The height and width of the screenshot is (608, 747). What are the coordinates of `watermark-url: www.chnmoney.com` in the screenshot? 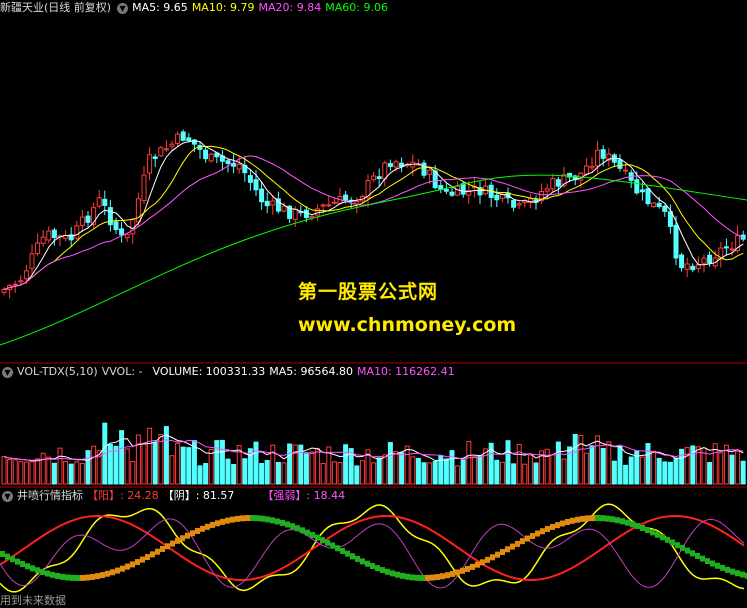 It's located at (407, 325).